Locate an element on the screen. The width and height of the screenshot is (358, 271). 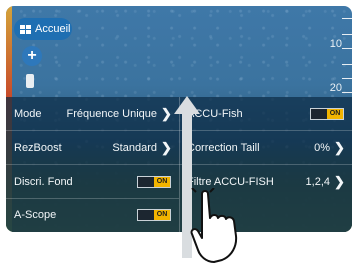
setting-label: Discri. Fond is located at coordinates (43, 181).